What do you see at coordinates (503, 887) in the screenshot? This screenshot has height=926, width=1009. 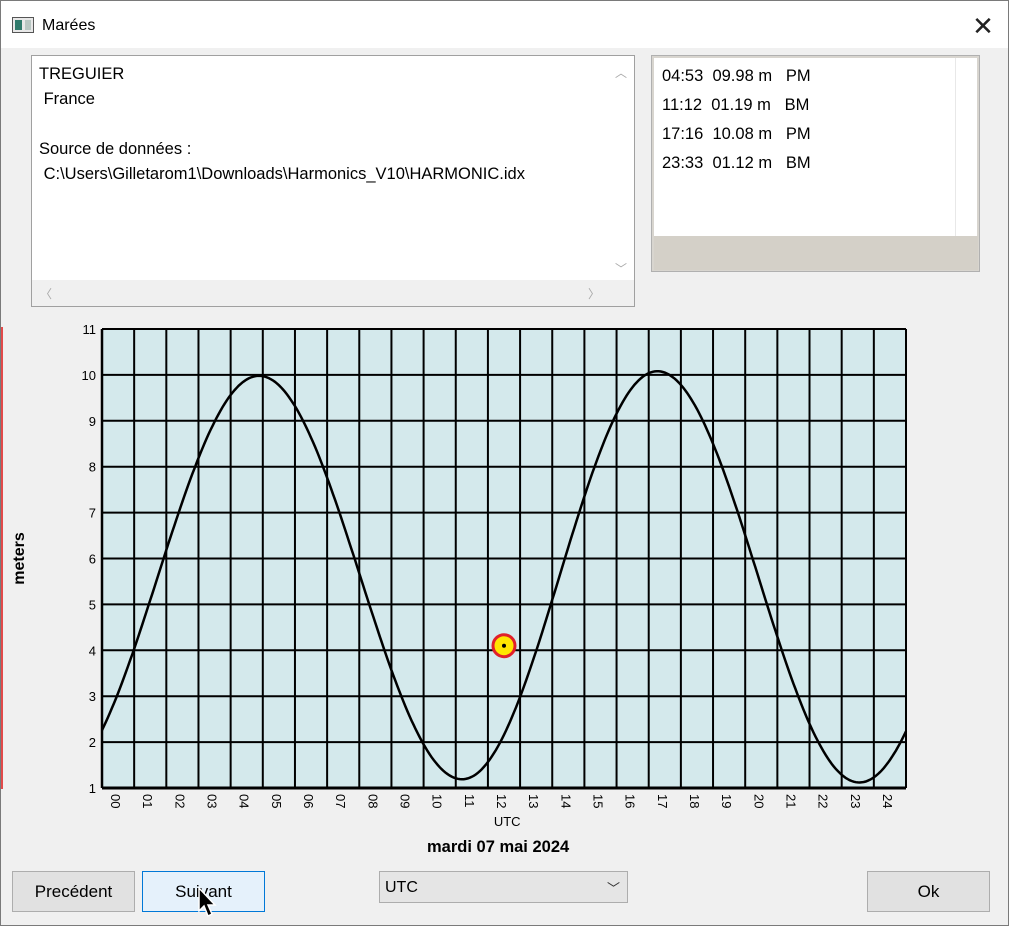 I see `timezone-select: UTC ﹀` at bounding box center [503, 887].